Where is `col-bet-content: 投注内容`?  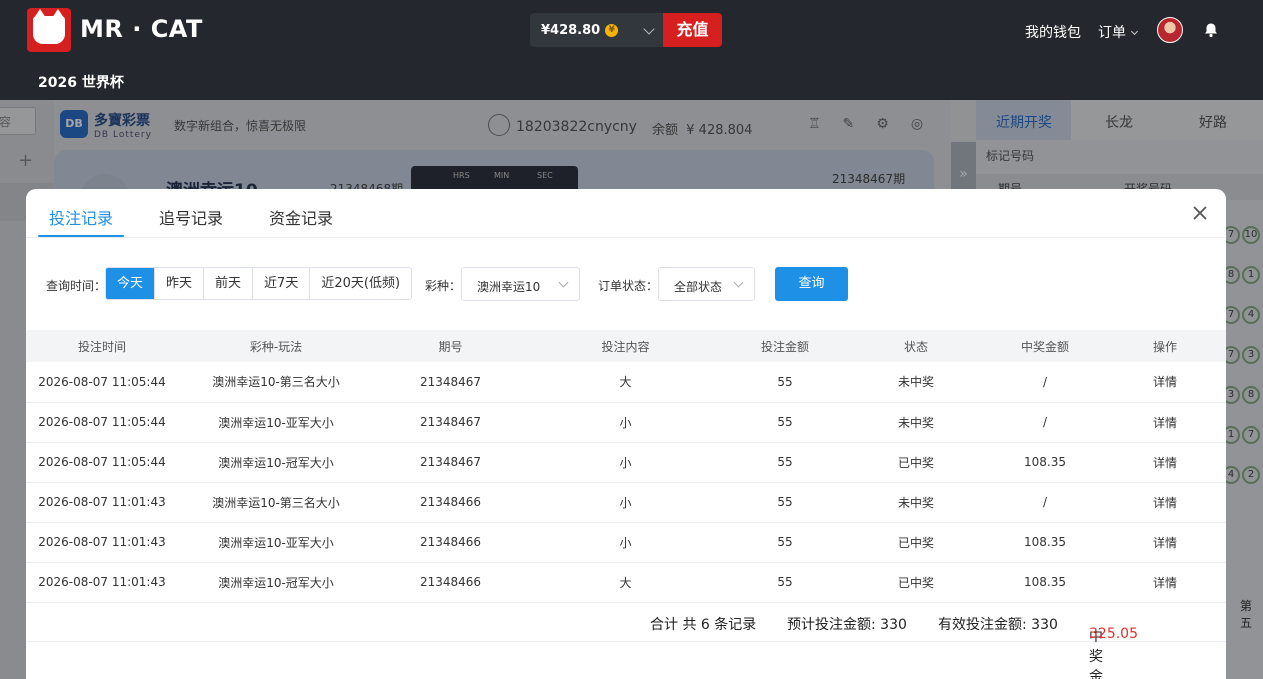
col-bet-content: 投注内容 is located at coordinates (625, 346).